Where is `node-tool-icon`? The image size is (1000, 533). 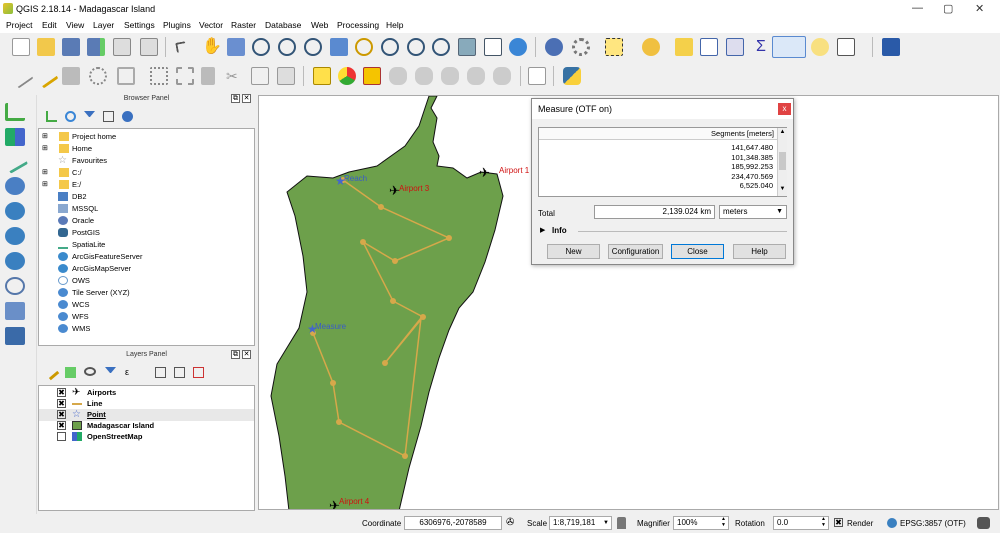
node-tool-icon is located at coordinates (185, 76).